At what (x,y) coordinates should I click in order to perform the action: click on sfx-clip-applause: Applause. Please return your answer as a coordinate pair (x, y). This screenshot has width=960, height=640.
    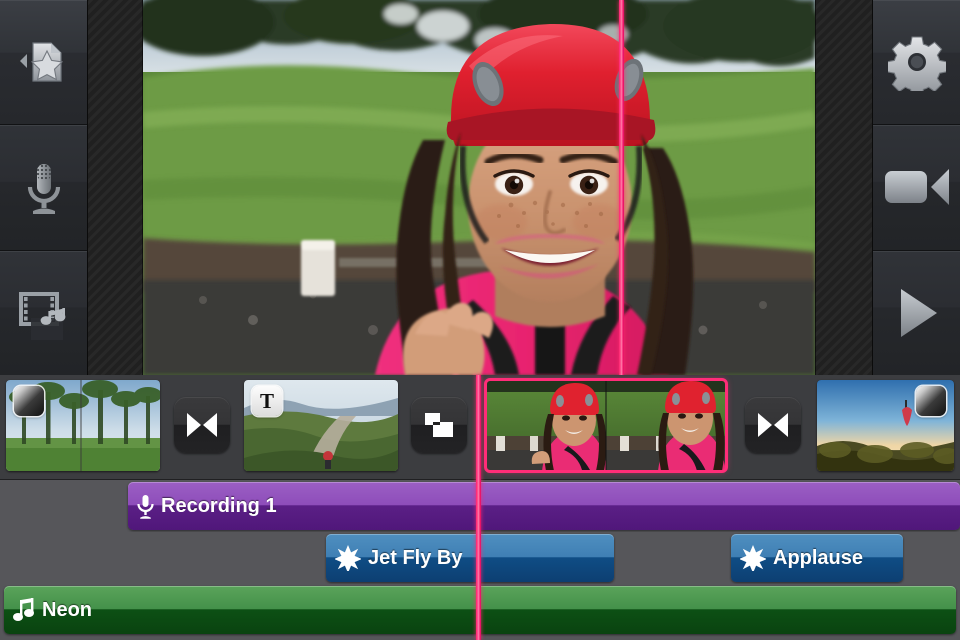
    Looking at the image, I should click on (817, 558).